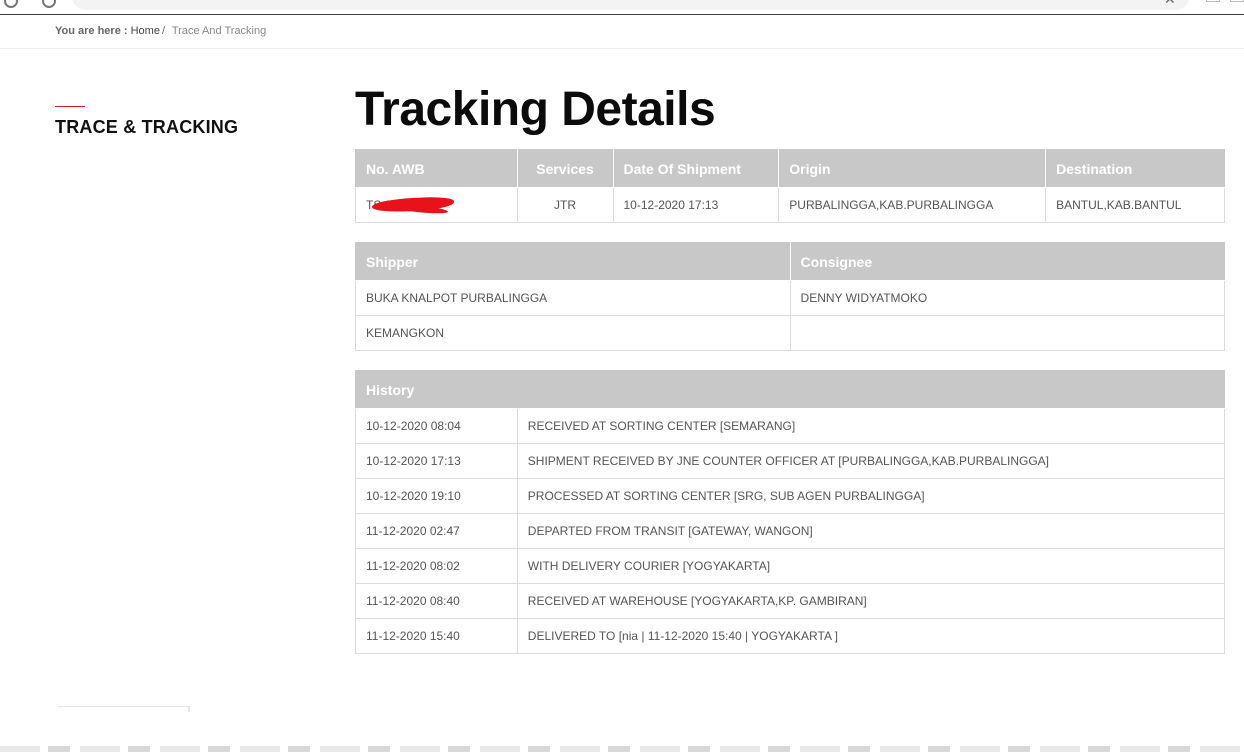  I want to click on history-time: 10-12-2020 19:10, so click(436, 496).